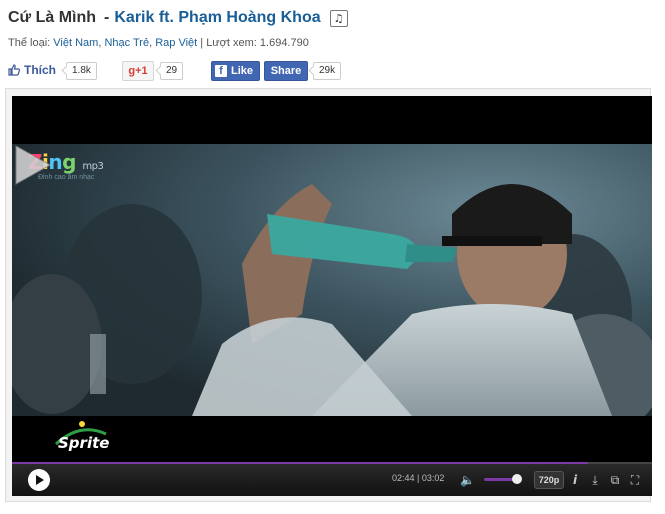 The image size is (665, 514). Describe the element at coordinates (52, 17) in the screenshot. I see `song-title: Cứ Là Mình` at that location.